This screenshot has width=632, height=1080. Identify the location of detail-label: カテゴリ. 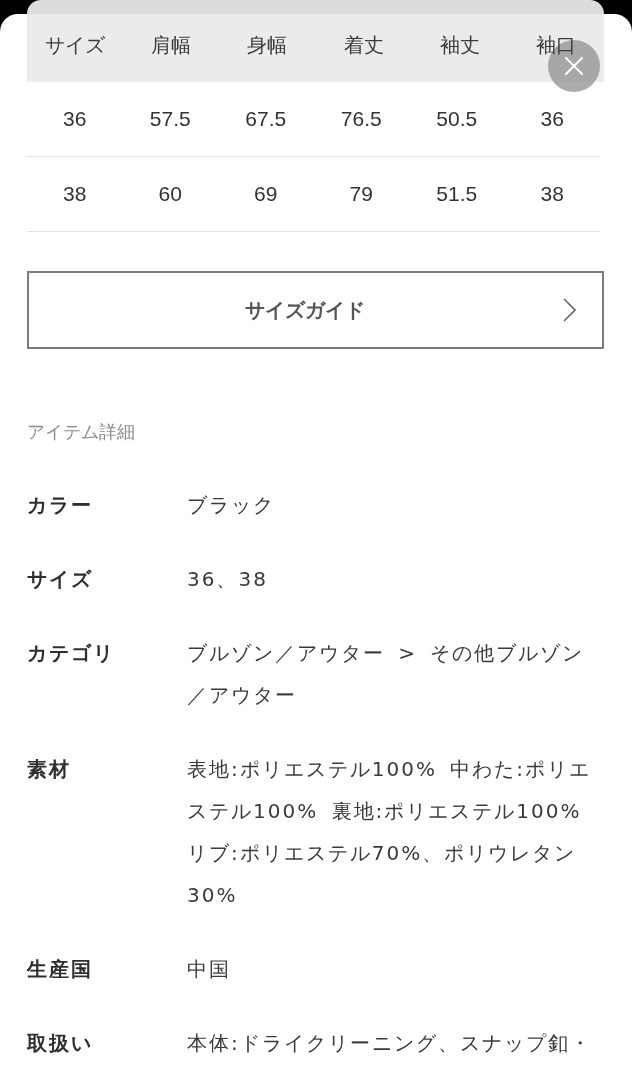
(71, 653).